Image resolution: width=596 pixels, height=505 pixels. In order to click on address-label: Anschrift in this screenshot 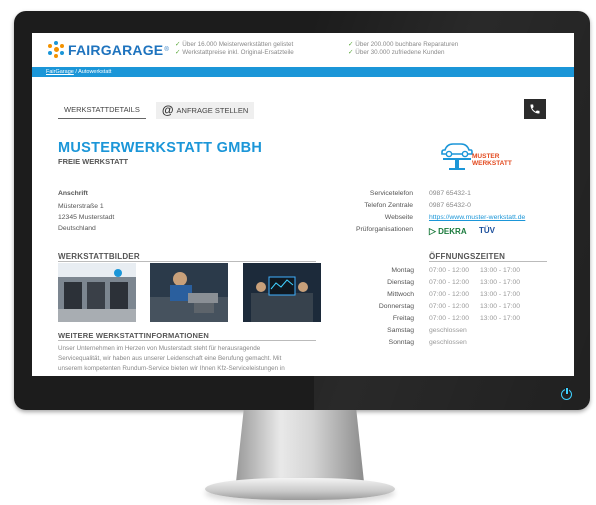, I will do `click(73, 193)`.